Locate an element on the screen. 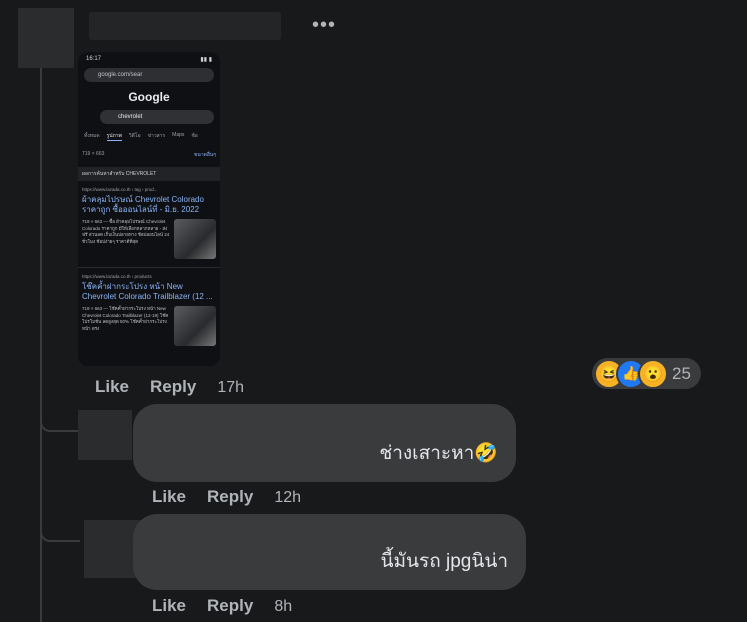  ss-tab: วิดีโอ is located at coordinates (134, 136).